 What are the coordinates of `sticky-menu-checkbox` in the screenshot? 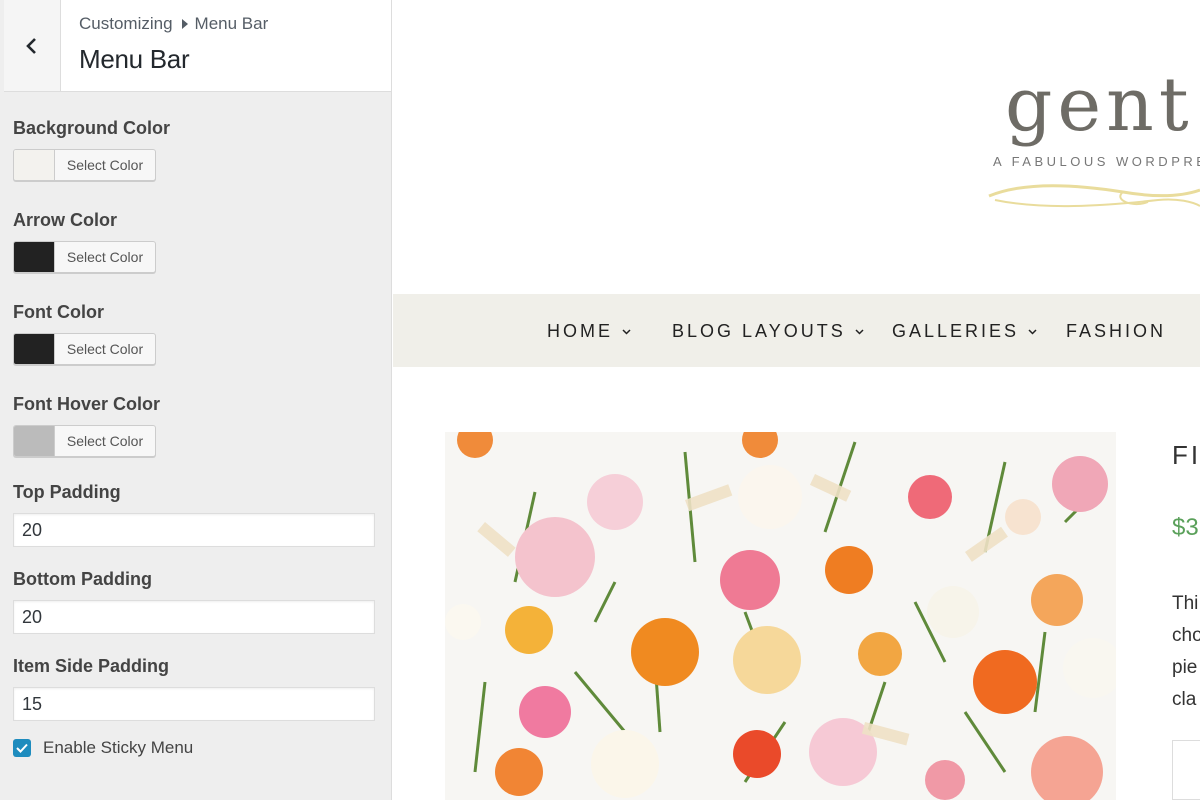 It's located at (22, 748).